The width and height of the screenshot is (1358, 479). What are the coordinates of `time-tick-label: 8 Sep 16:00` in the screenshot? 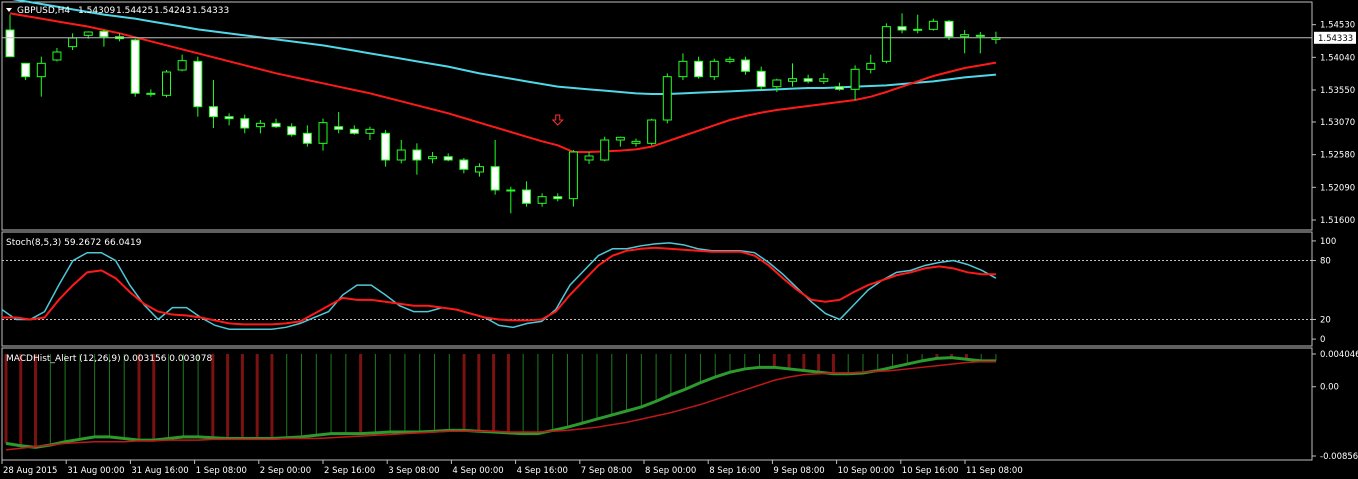 It's located at (734, 471).